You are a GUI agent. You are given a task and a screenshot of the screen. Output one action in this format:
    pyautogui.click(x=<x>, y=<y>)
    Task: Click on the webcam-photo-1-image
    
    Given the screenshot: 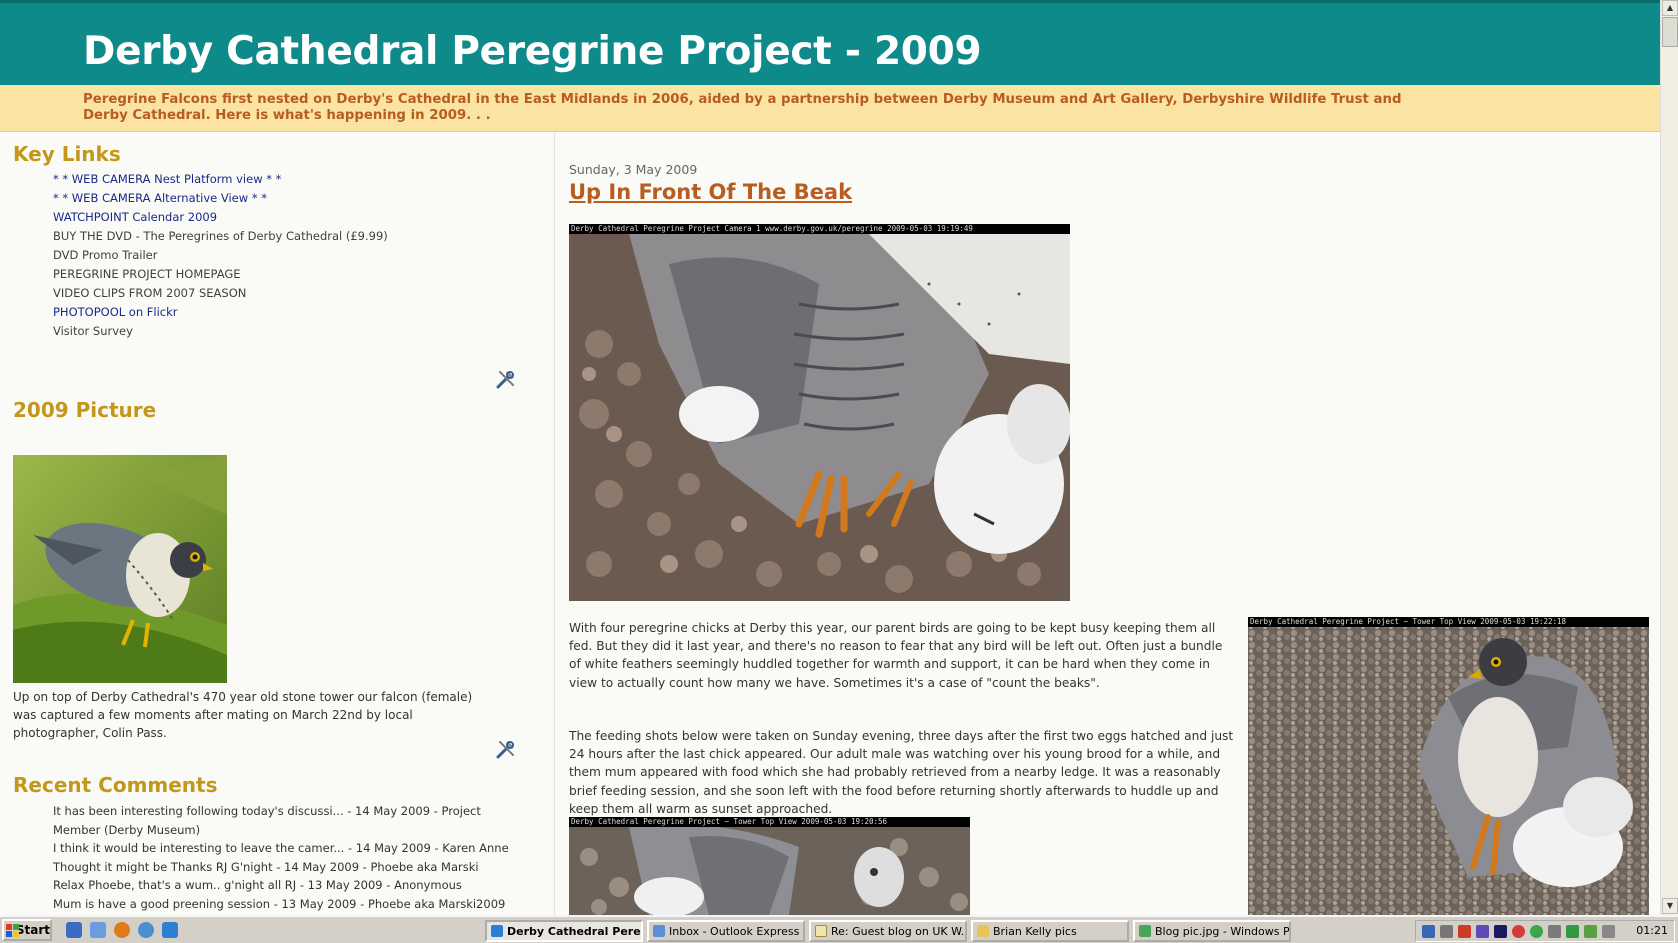 What is the action you would take?
    pyautogui.click(x=819, y=412)
    